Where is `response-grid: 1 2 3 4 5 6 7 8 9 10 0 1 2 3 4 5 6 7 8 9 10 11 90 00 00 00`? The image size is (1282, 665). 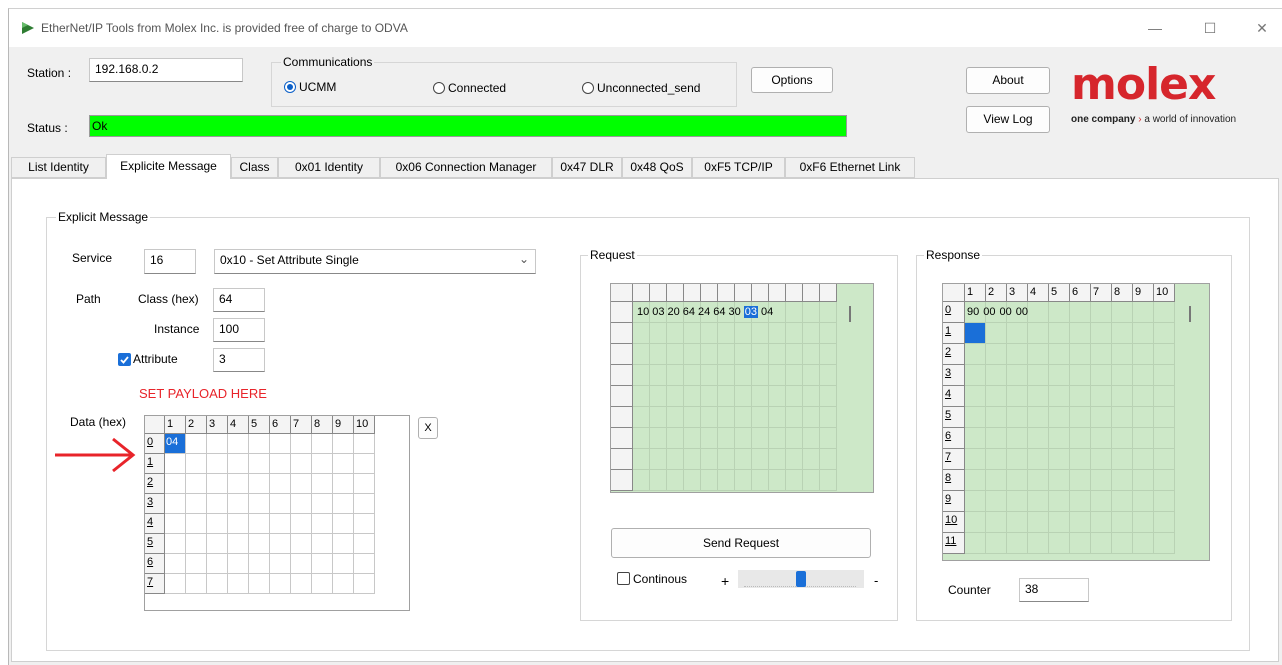
response-grid: 1 2 3 4 5 6 7 8 9 10 0 1 2 3 4 5 6 7 8 9 10 11 90 00 00 00 is located at coordinates (1076, 422).